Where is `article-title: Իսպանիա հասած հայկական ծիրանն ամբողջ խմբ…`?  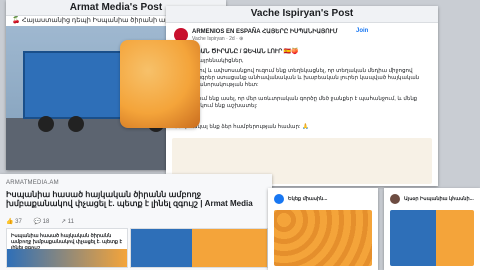 article-title: Իսպանիա հասած հայկական ծիրանն ամբողջ խմբ… is located at coordinates (137, 199).